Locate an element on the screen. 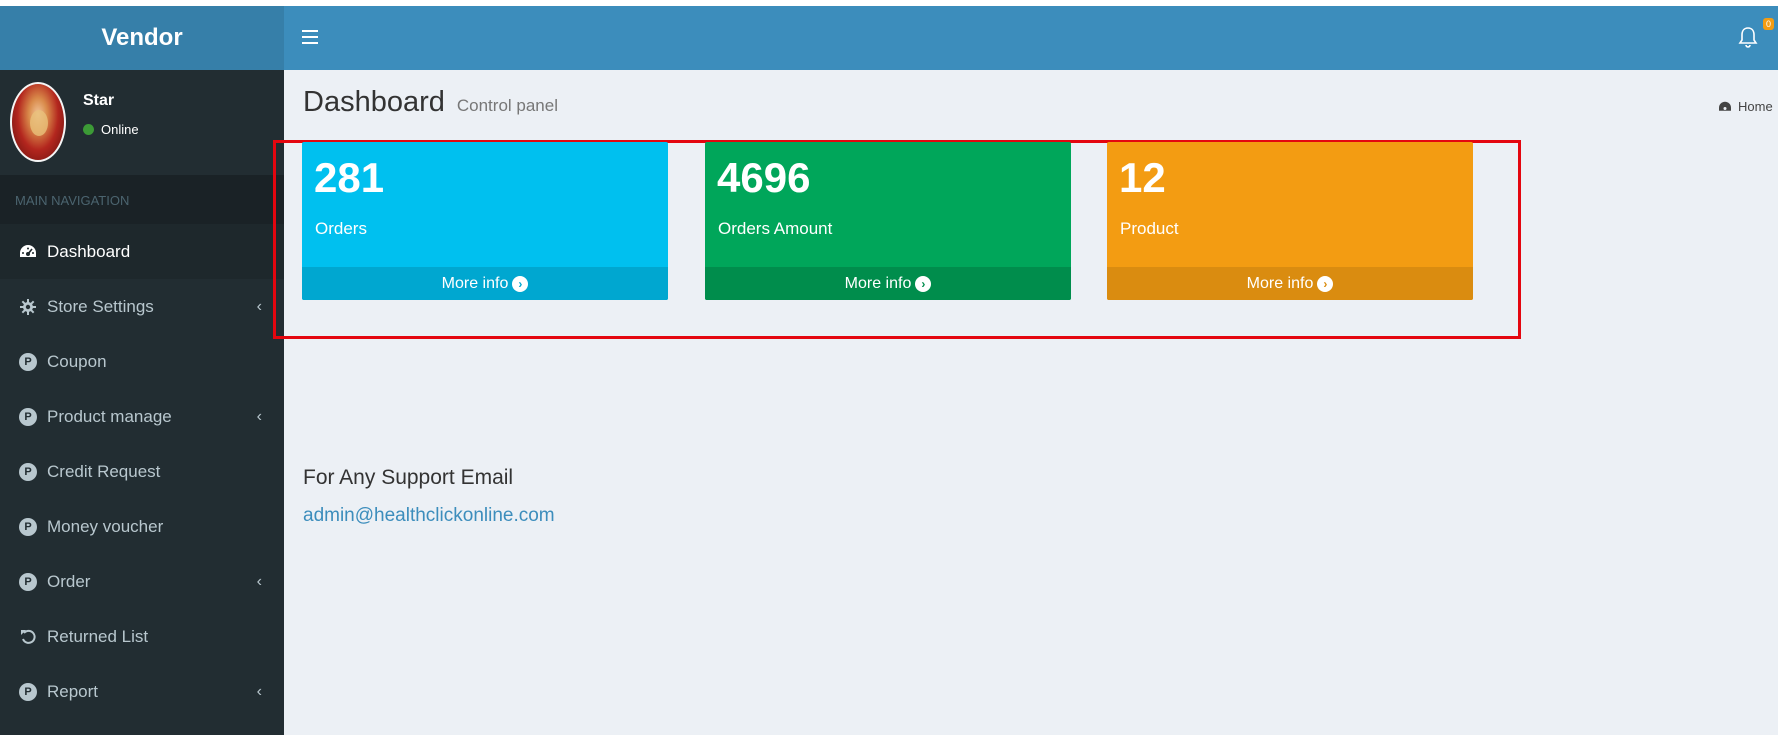  sidebar-item-label: Dashboard is located at coordinates (89, 251).